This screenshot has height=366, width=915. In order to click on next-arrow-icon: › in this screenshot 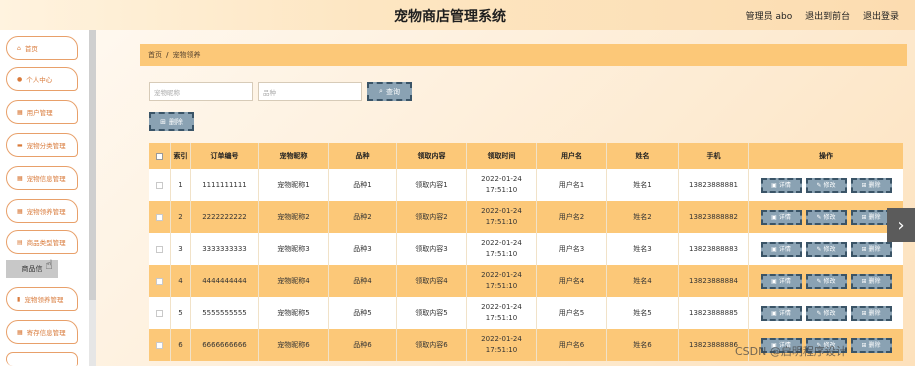, I will do `click(901, 225)`.